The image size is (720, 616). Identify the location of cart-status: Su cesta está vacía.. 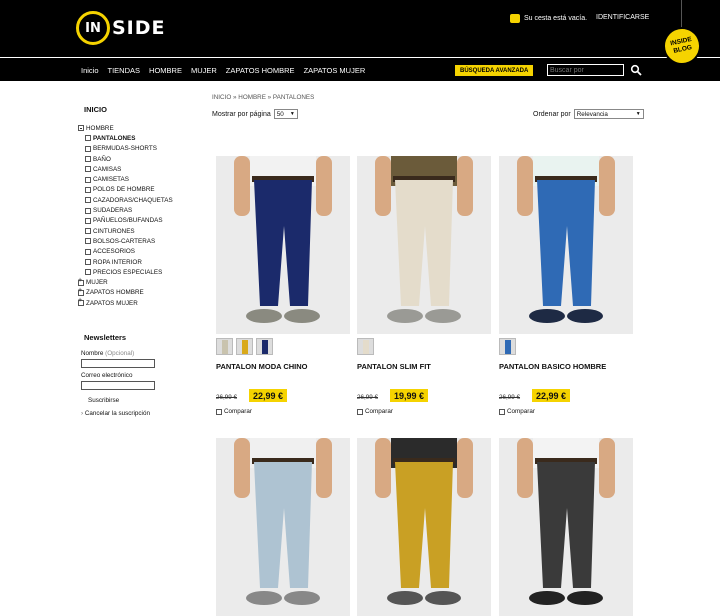
(548, 18).